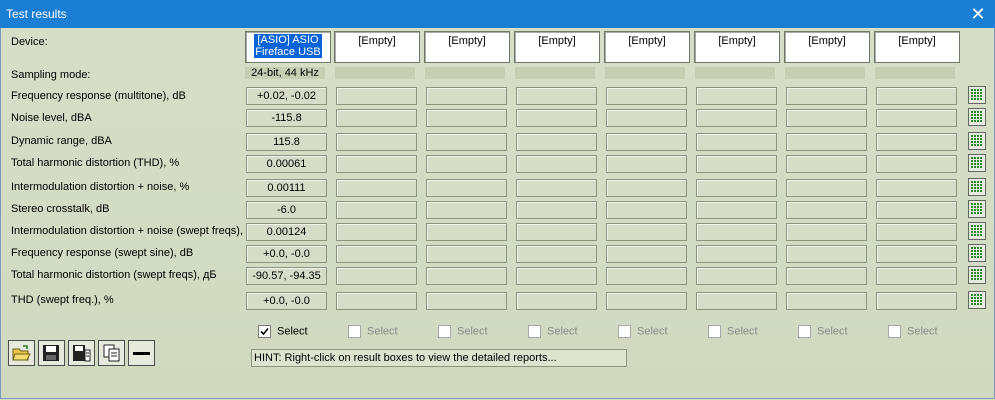 Image resolution: width=995 pixels, height=400 pixels. I want to click on result-box: -115.8, so click(286, 118).